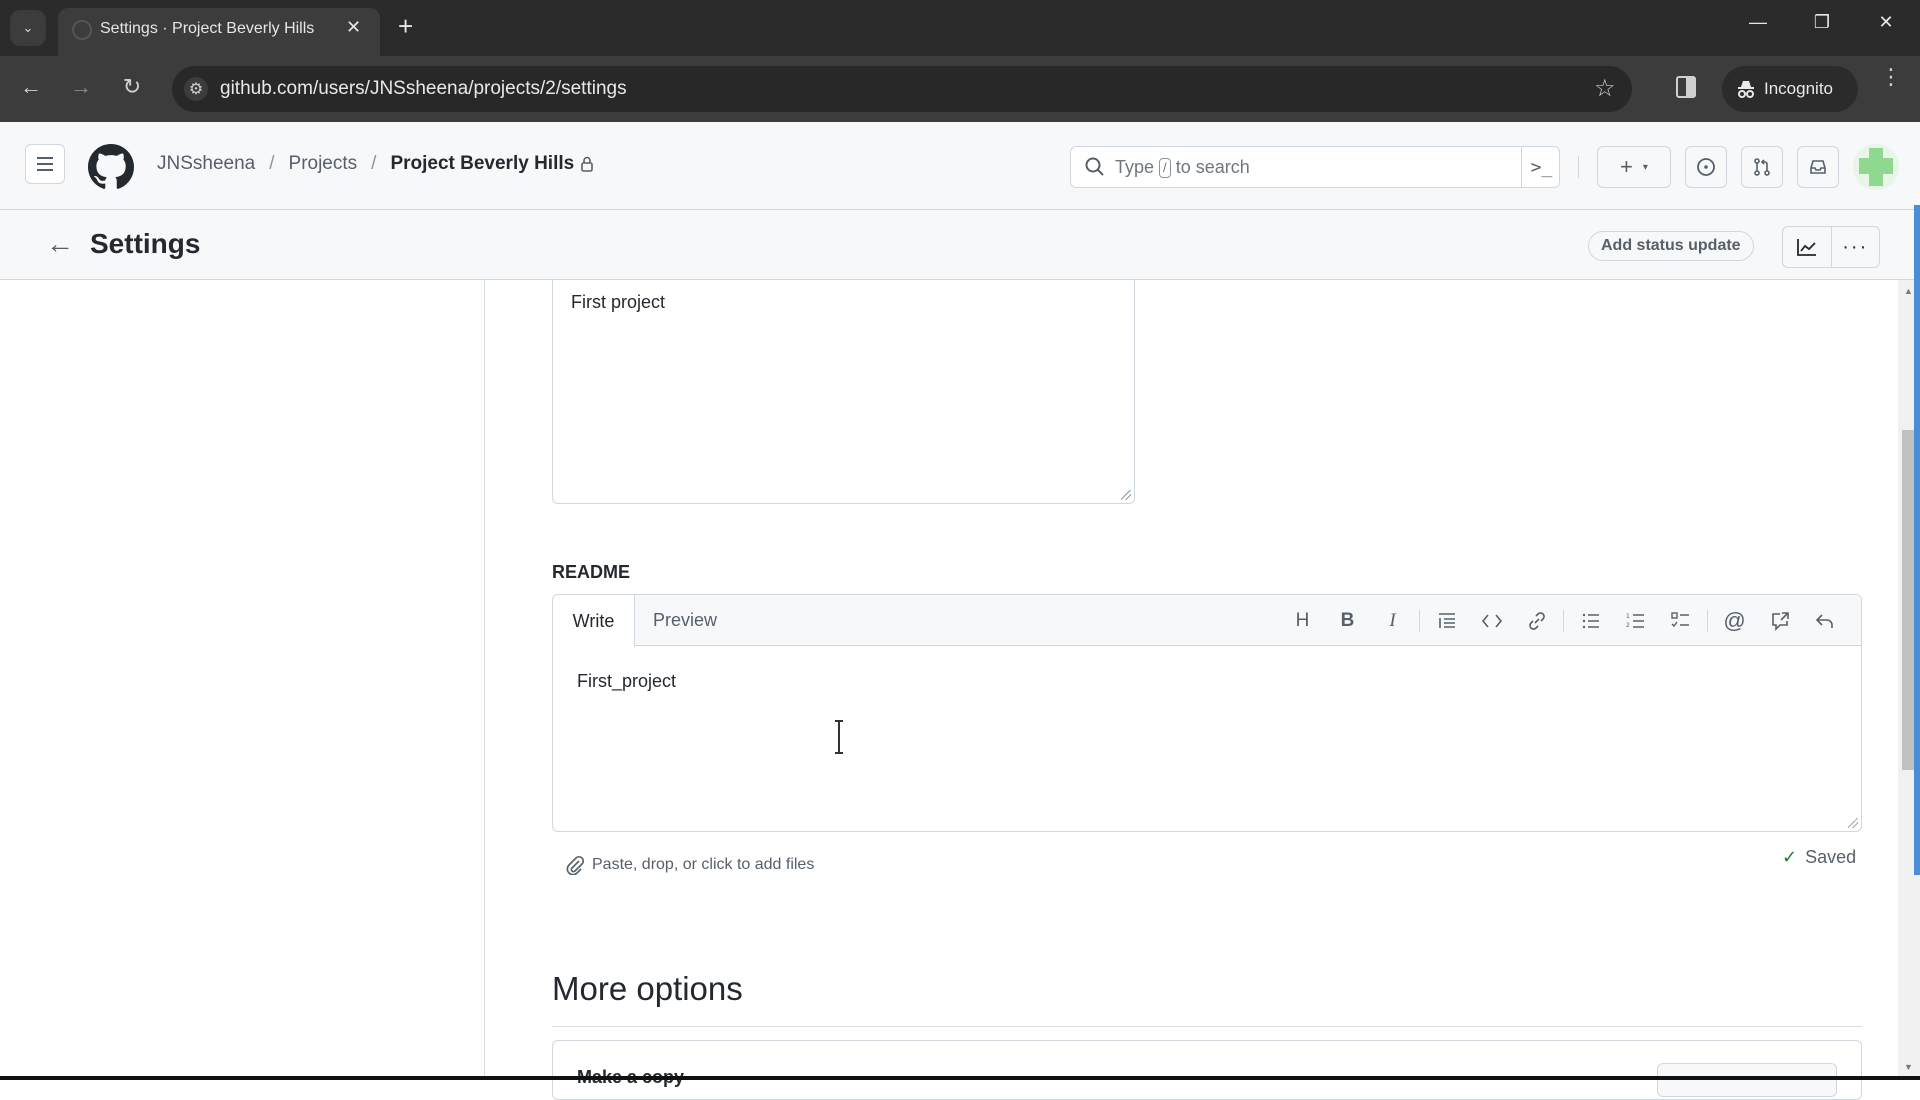 This screenshot has width=1920, height=1100. What do you see at coordinates (1671, 246) in the screenshot?
I see `add-status-update-button: Add status update` at bounding box center [1671, 246].